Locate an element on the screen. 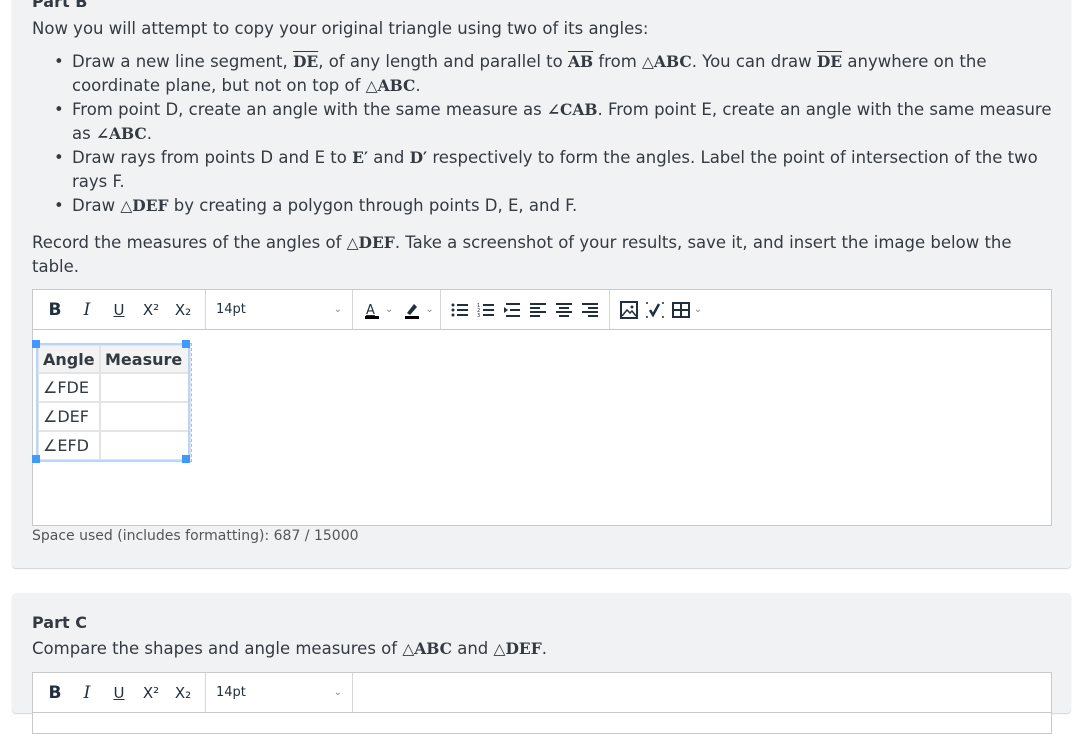  align-right-icon is located at coordinates (589, 309).